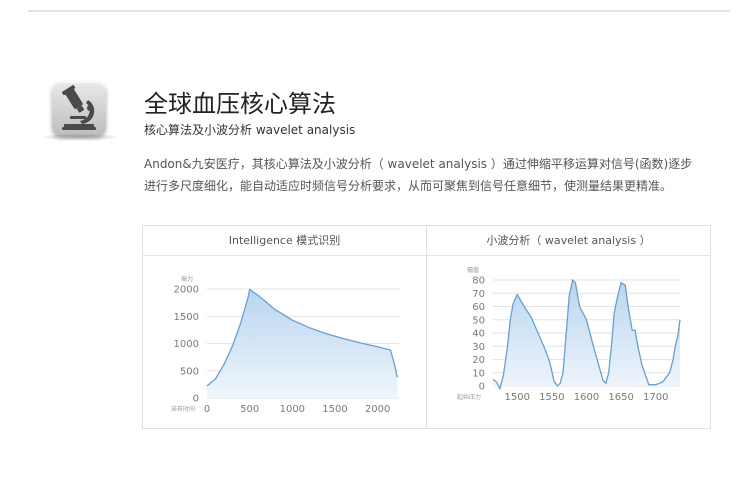 The width and height of the screenshot is (750, 500). I want to click on y-tick-label: 20, so click(478, 360).